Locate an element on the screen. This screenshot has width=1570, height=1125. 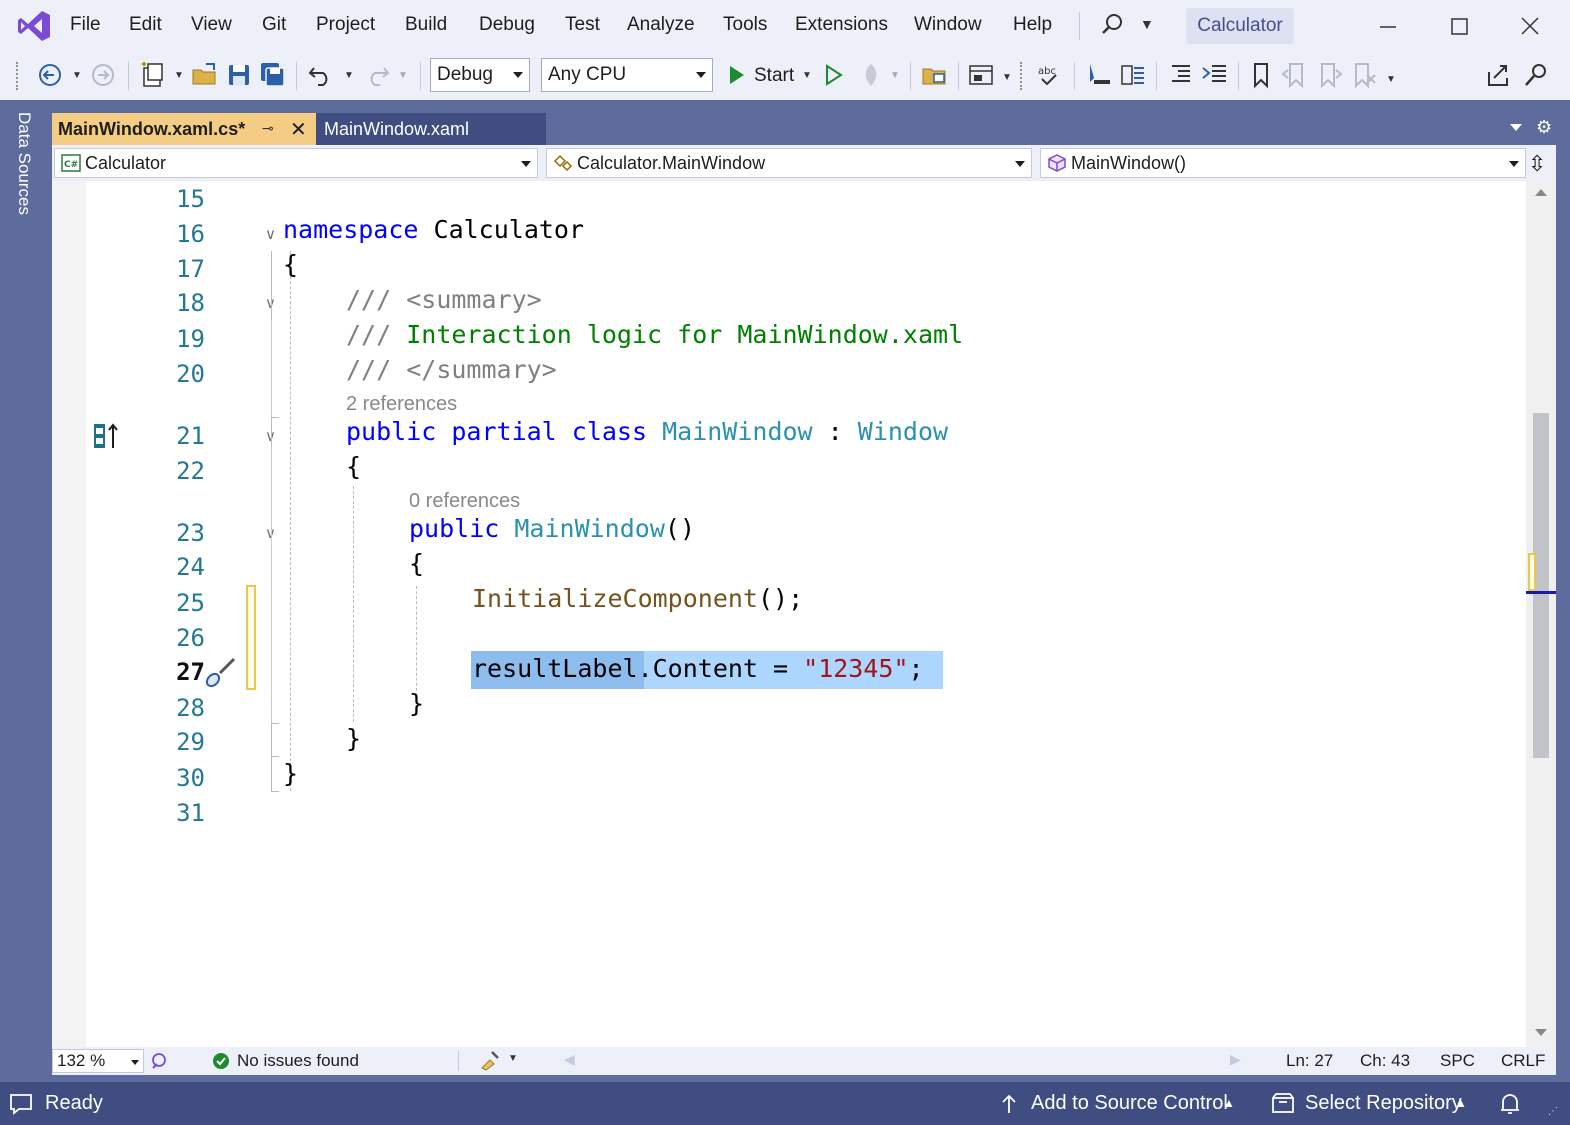
solution-configuration-select: Debug is located at coordinates (480, 75).